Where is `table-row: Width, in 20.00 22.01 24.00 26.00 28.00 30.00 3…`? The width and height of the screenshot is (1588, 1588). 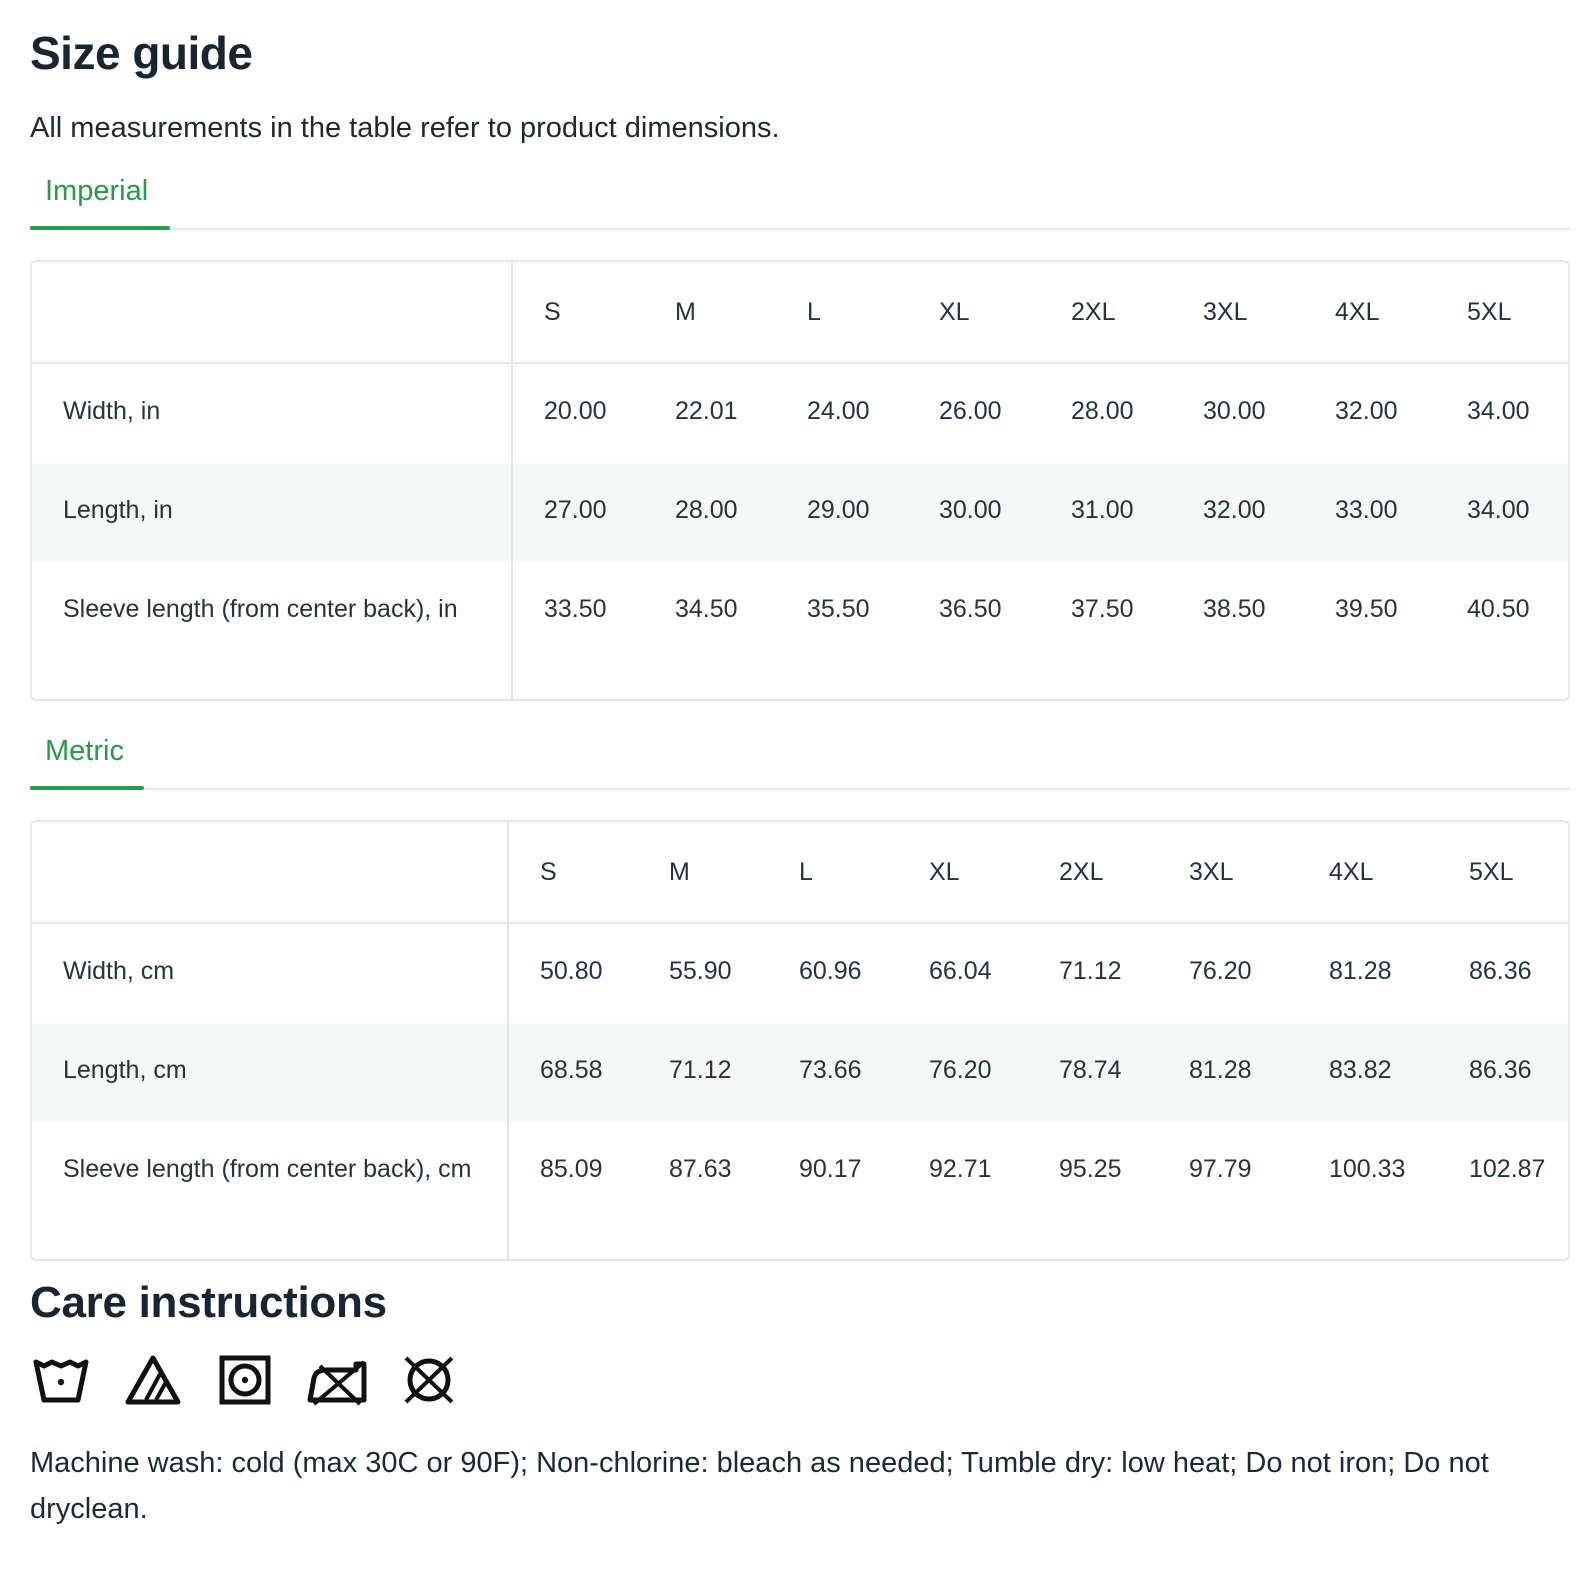
table-row: Width, in 20.00 22.01 24.00 26.00 28.00 30.00 3… is located at coordinates (800, 413).